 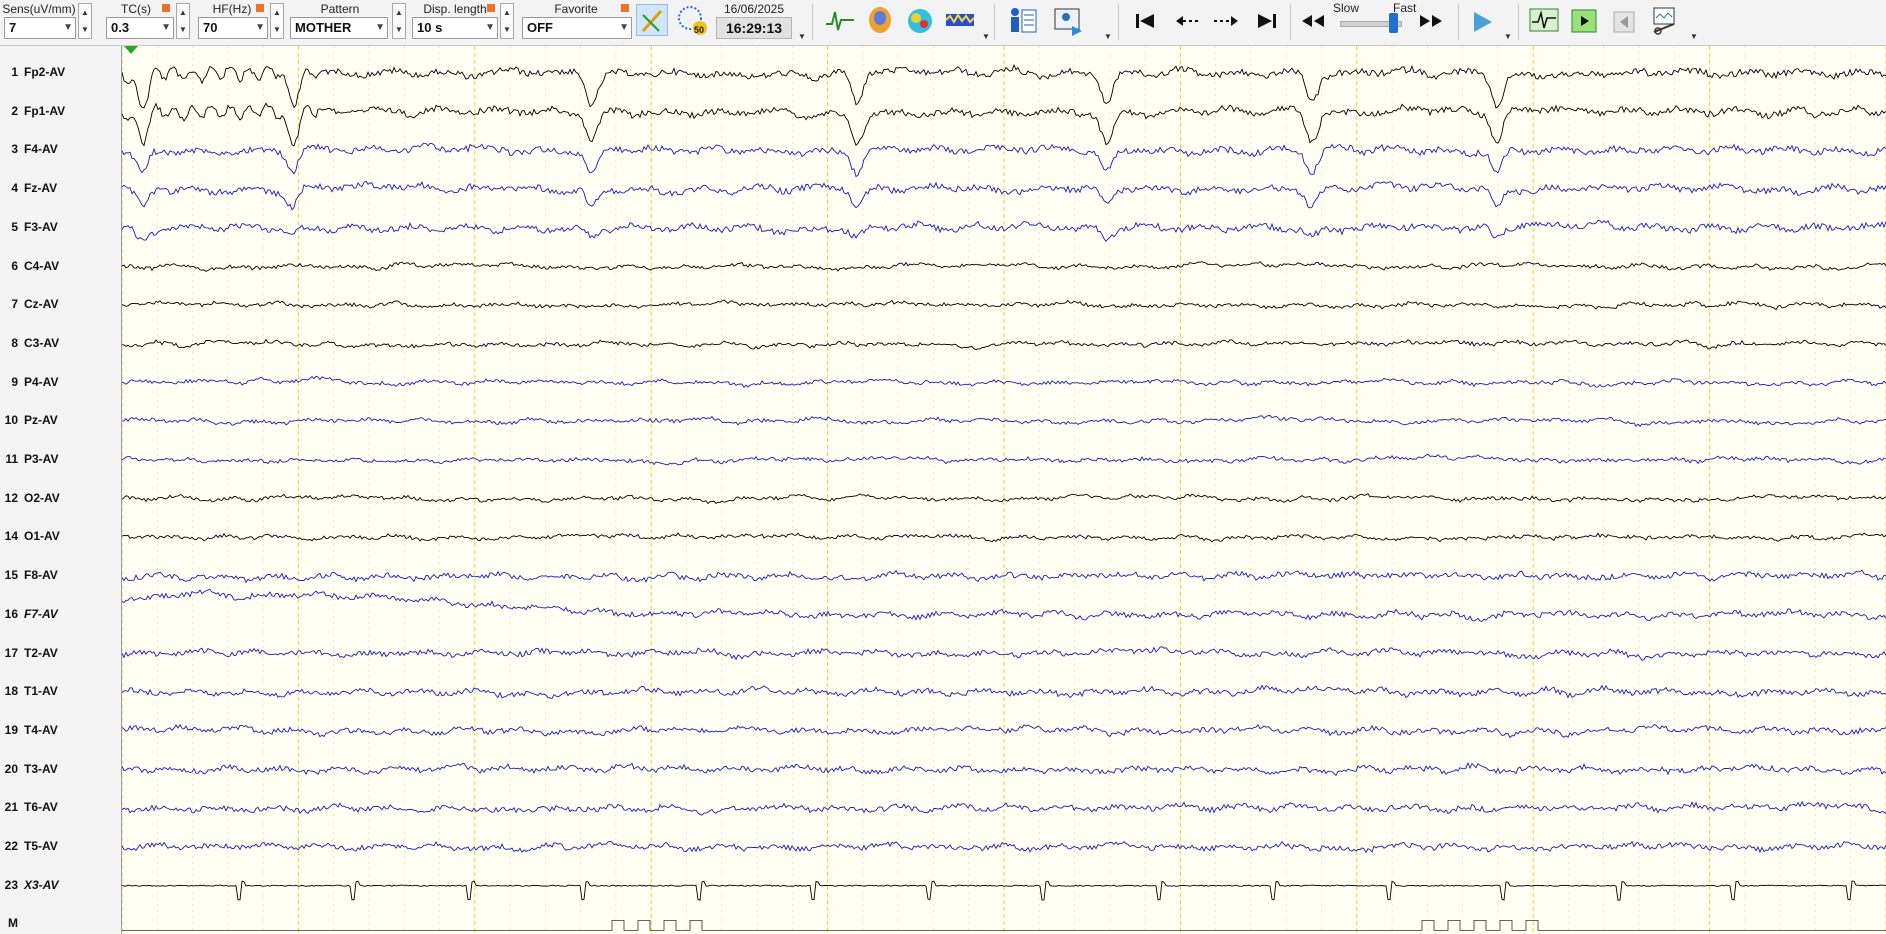 I want to click on channel-number: 21, so click(x=11, y=807).